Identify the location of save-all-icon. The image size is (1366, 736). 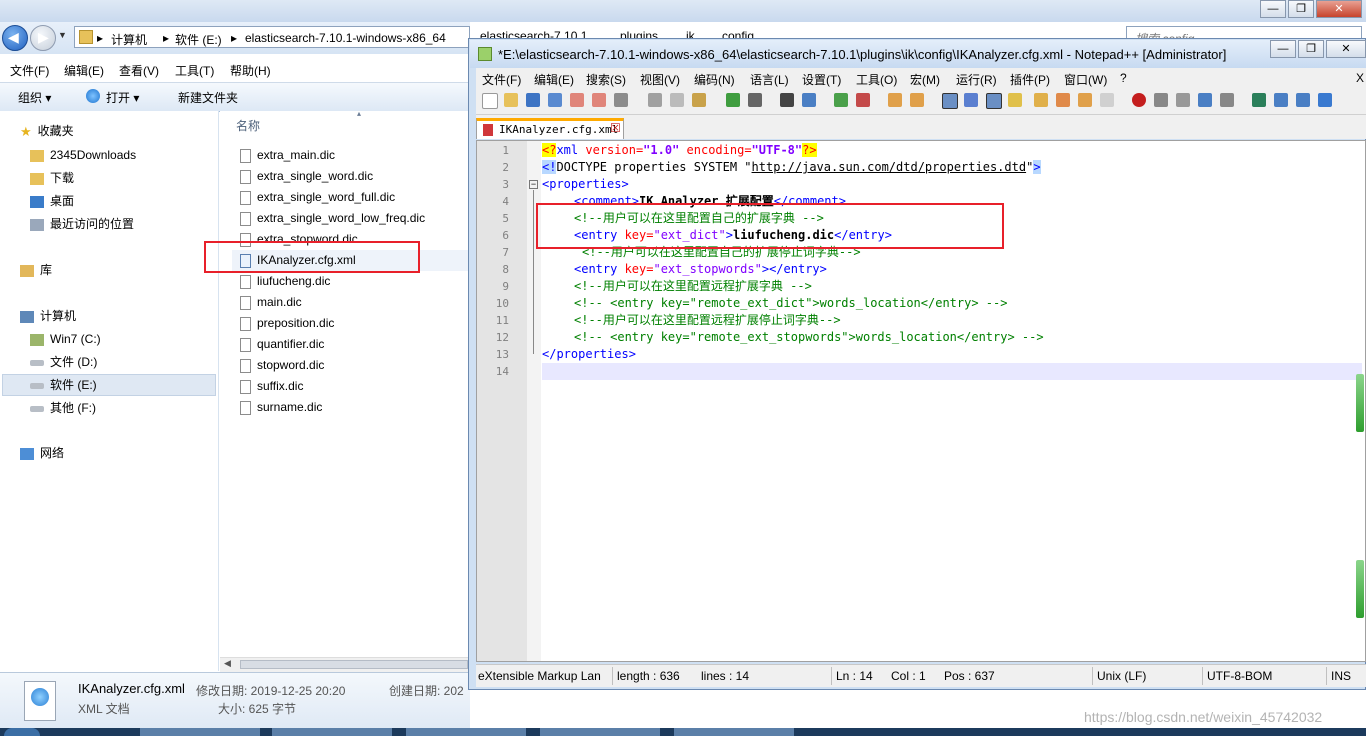
(555, 100).